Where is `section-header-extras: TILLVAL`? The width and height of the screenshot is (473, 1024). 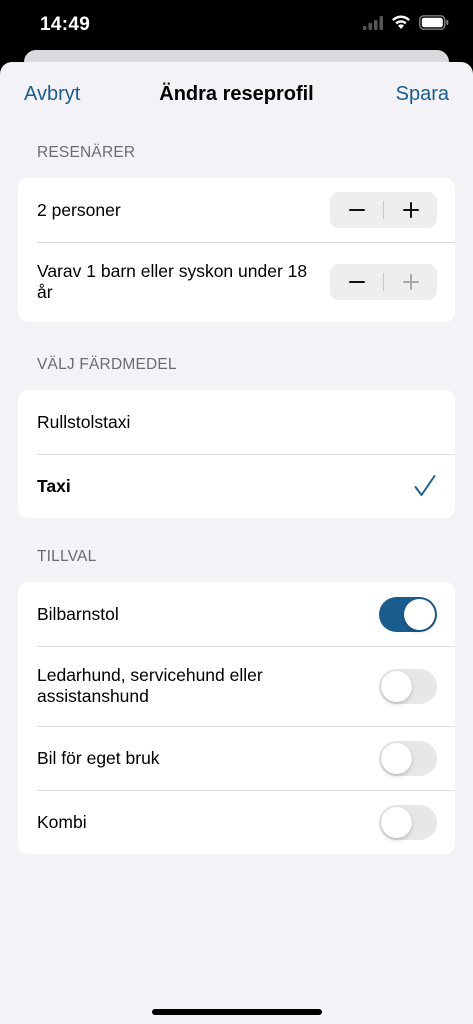 section-header-extras: TILLVAL is located at coordinates (67, 556).